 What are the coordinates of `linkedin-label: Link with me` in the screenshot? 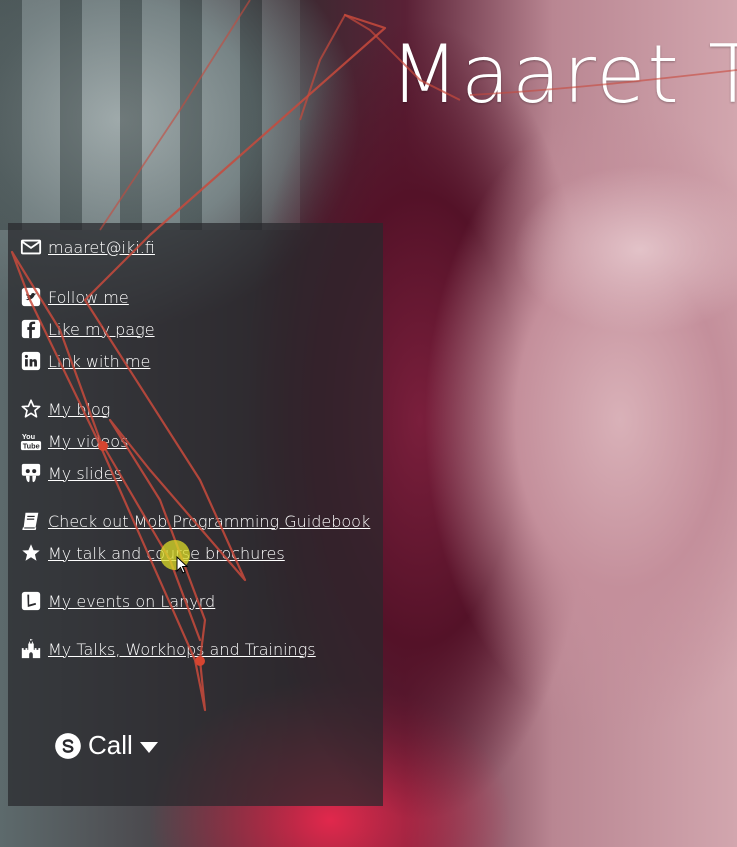 It's located at (99, 361).